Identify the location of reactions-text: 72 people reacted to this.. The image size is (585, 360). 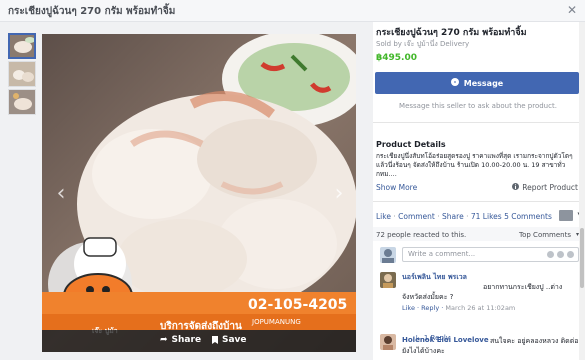
(421, 235).